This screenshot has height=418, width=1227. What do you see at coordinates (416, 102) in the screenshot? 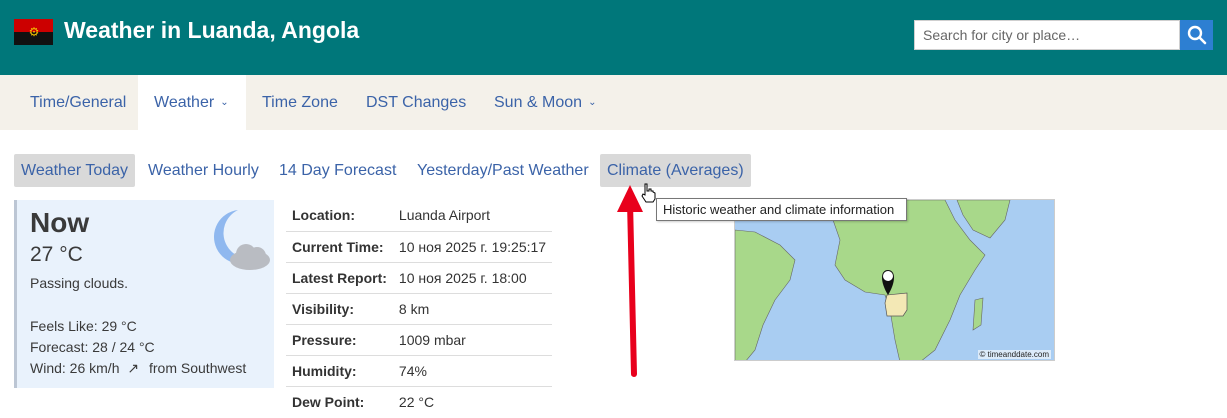
I see `nav-item-dst-changes: DST Changes` at bounding box center [416, 102].